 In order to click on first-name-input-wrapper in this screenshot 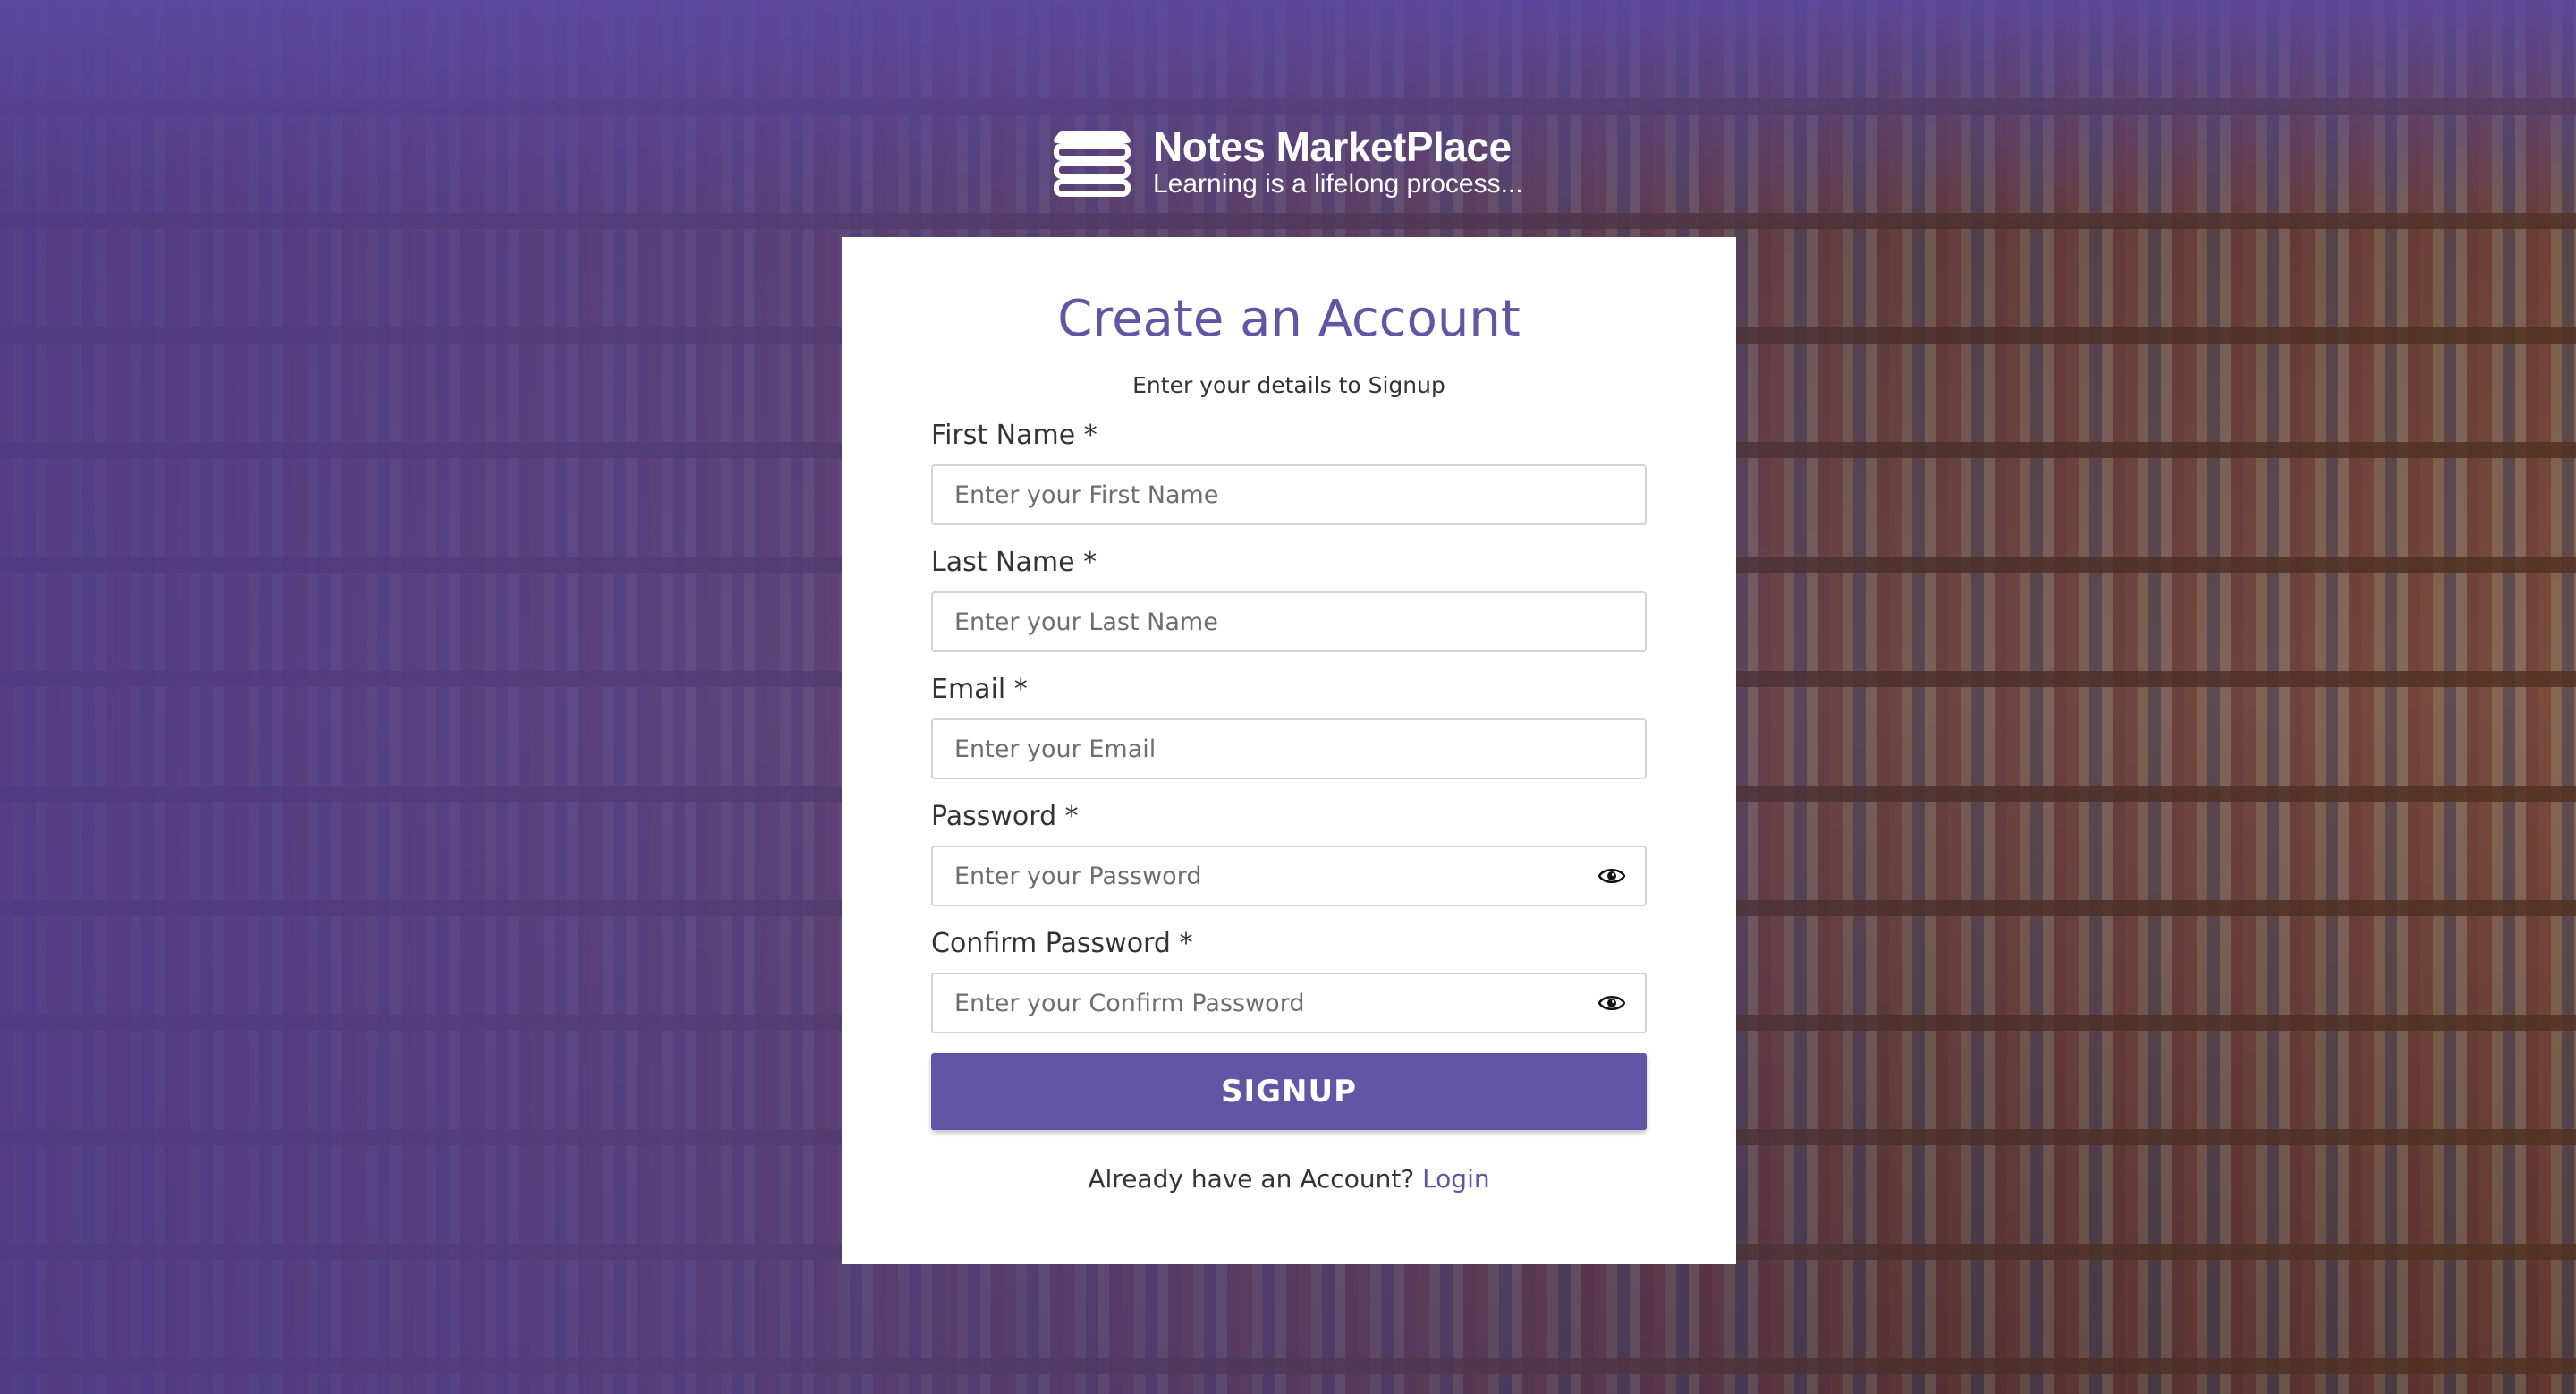, I will do `click(1289, 495)`.